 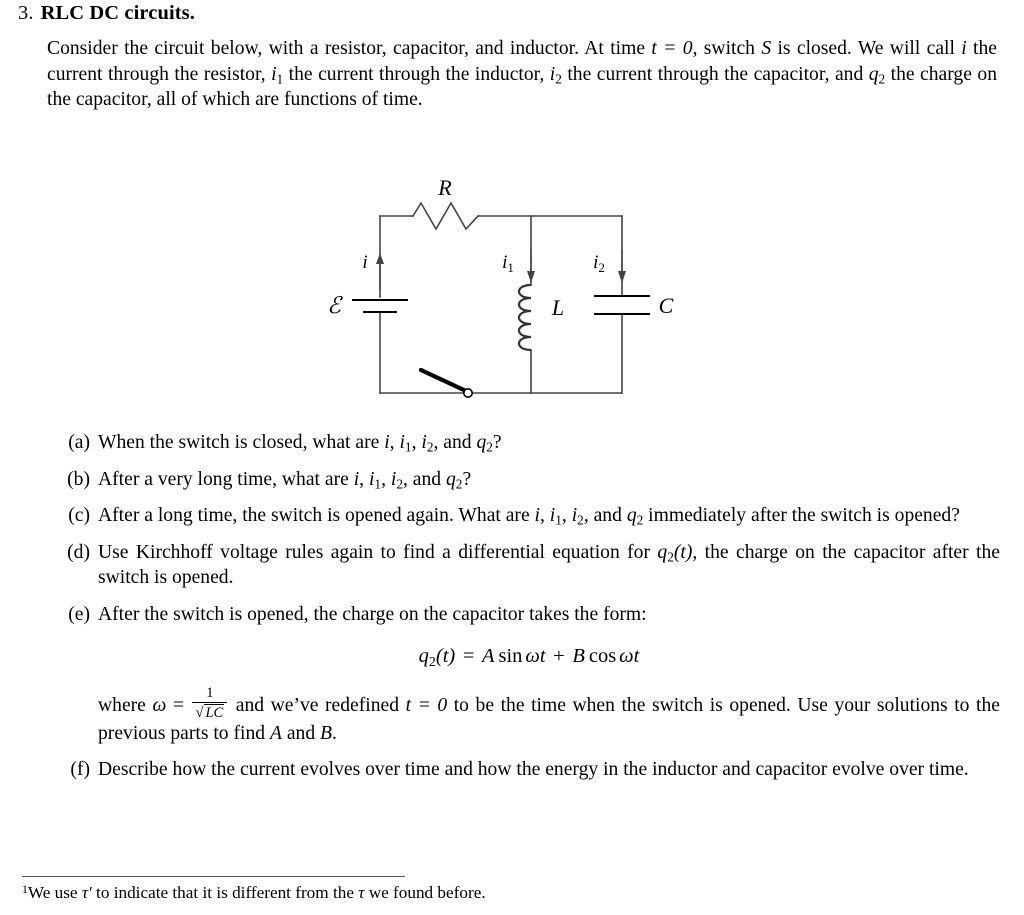 What do you see at coordinates (467, 479) in the screenshot?
I see `question-text-b-end: ?` at bounding box center [467, 479].